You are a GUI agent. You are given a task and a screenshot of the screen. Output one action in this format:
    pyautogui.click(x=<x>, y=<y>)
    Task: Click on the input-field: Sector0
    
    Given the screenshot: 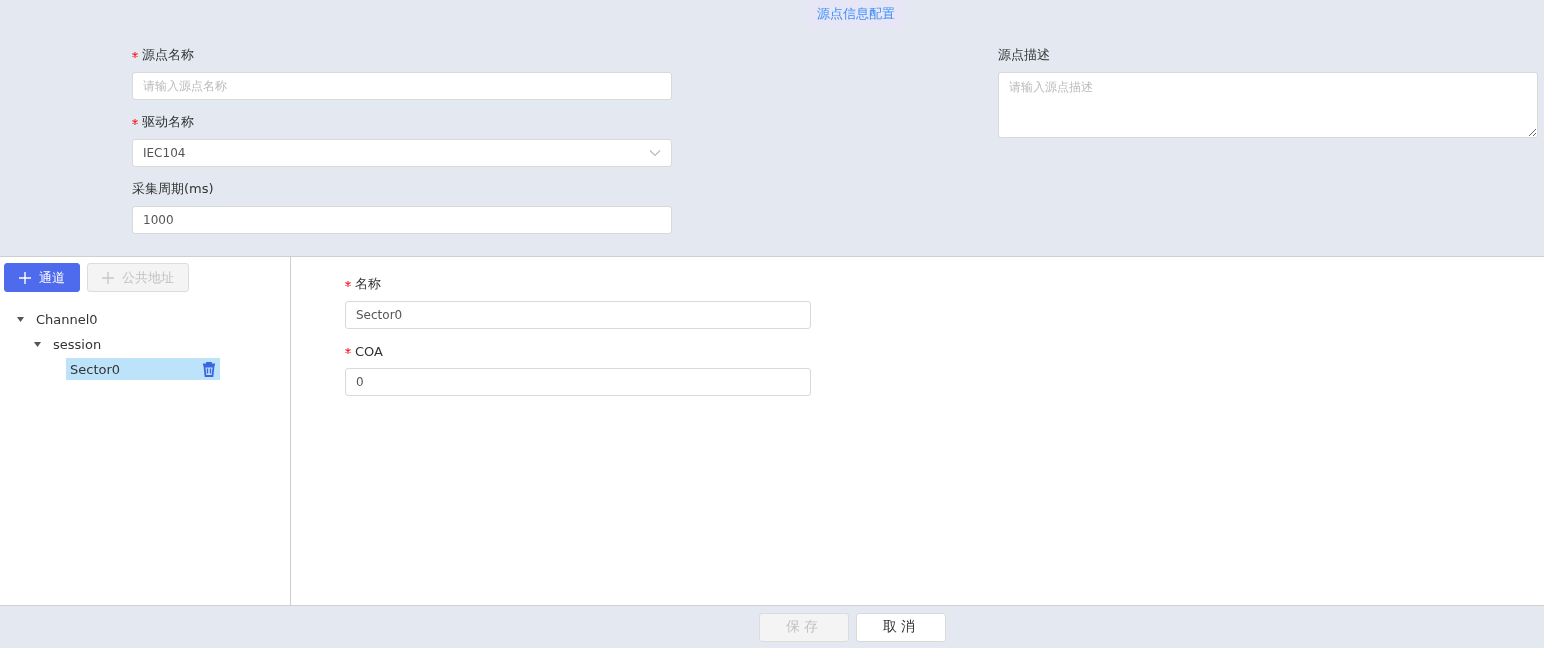 What is the action you would take?
    pyautogui.click(x=578, y=315)
    